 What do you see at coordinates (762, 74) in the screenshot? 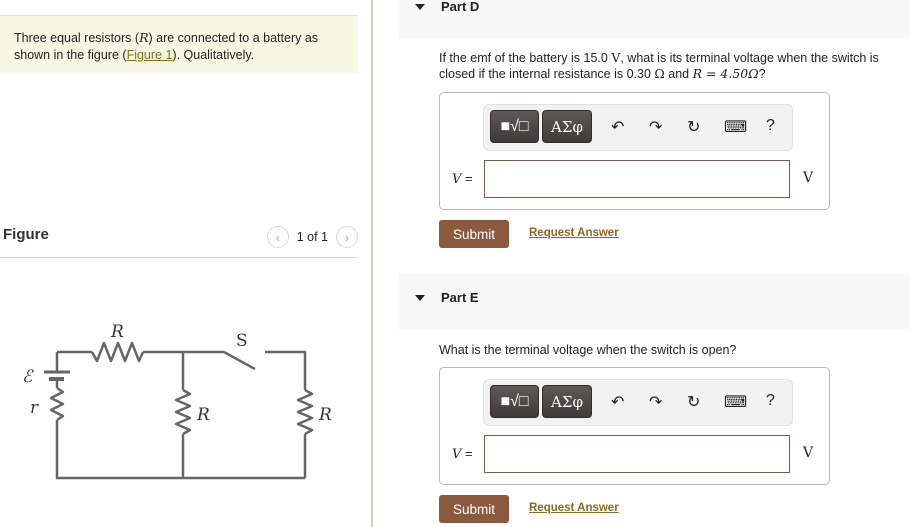
I see `question-text: ?` at bounding box center [762, 74].